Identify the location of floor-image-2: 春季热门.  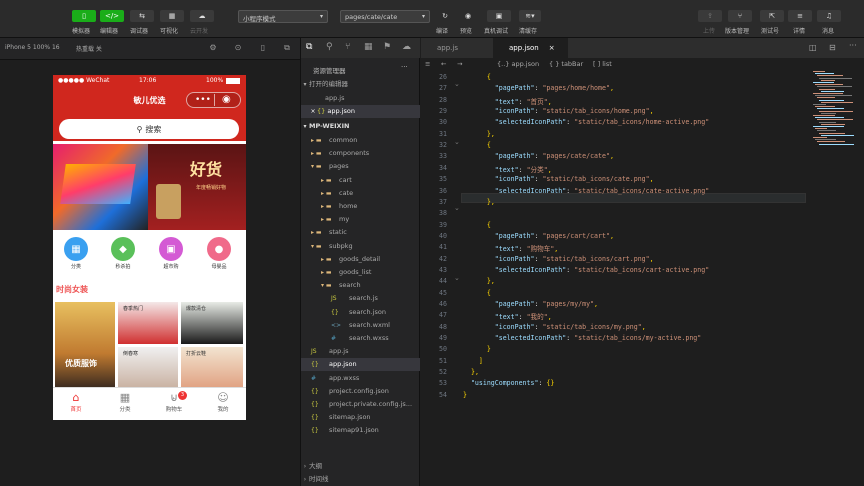
(148, 323).